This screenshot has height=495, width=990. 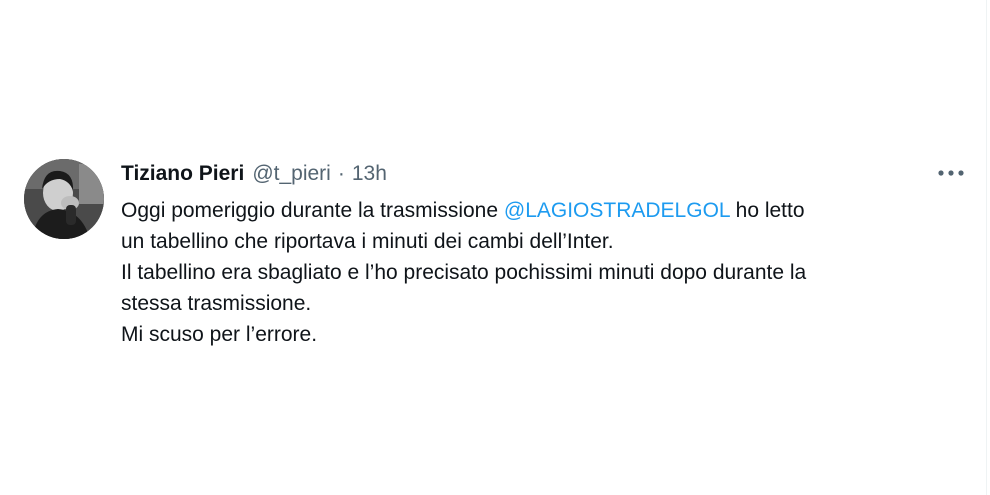 What do you see at coordinates (986, 247) in the screenshot?
I see `timeline-divider` at bounding box center [986, 247].